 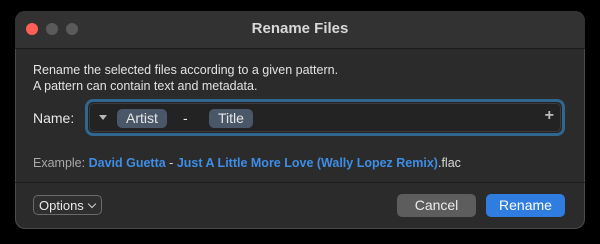 I want to click on pattern-token-artist: Artist, so click(x=142, y=118).